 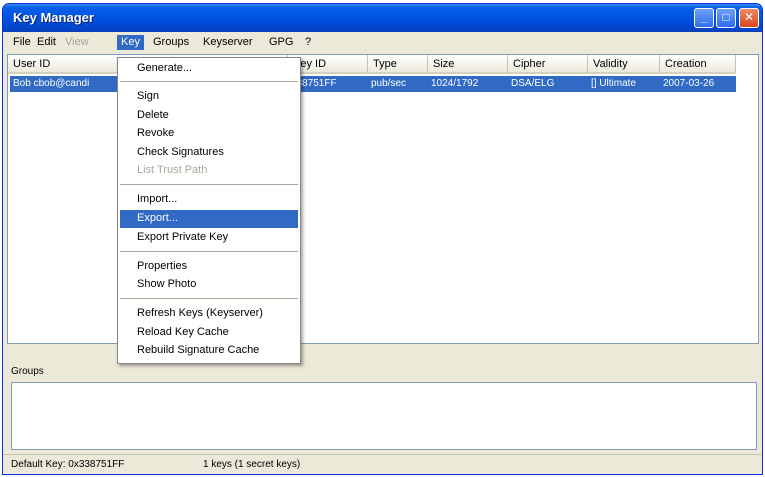 I want to click on window-title: Key Manager, so click(x=53, y=17).